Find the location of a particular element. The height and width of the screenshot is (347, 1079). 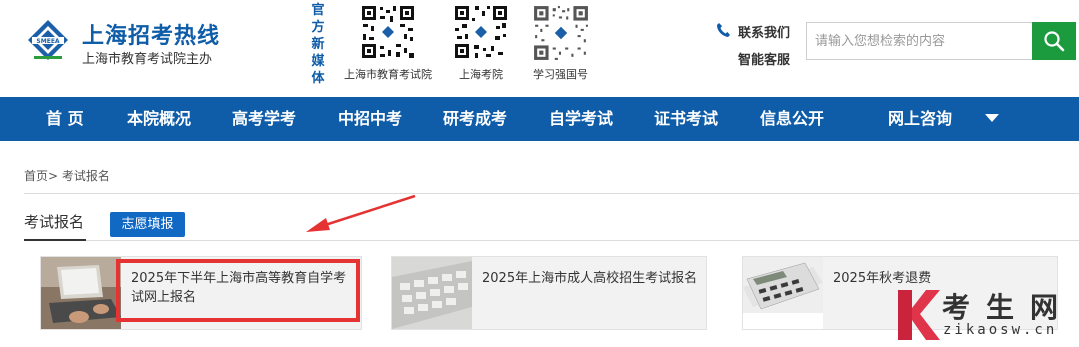

official-media-label: 官 方 新 媒 体 is located at coordinates (318, 44).